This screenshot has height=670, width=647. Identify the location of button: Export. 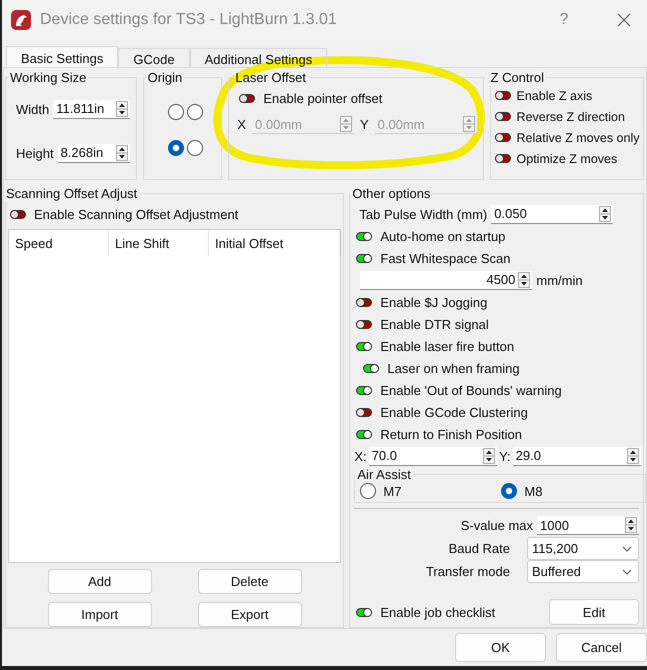
(250, 614).